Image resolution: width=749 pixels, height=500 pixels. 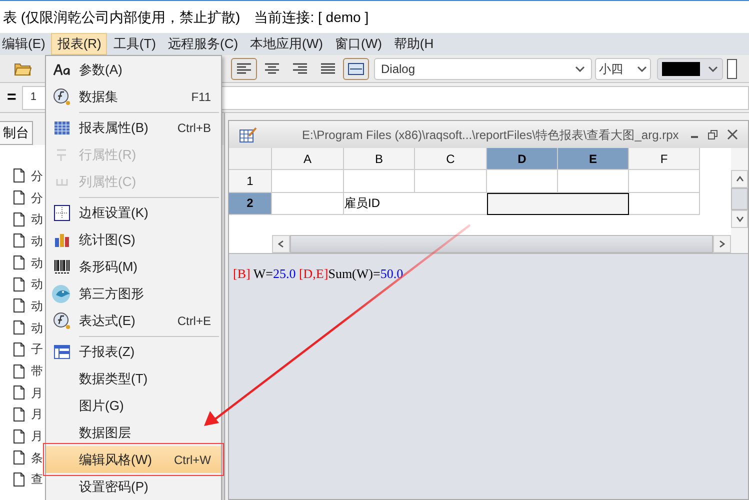 What do you see at coordinates (311, 17) in the screenshot?
I see `connection-label: 当前连接: [ demo ]` at bounding box center [311, 17].